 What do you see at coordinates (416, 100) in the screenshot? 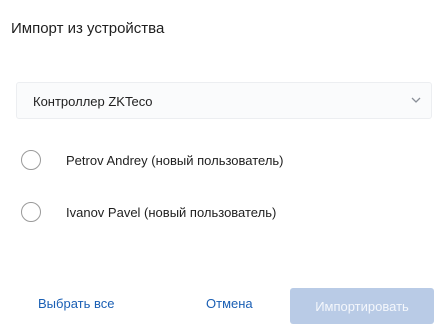
I see `chevron-down-icon` at bounding box center [416, 100].